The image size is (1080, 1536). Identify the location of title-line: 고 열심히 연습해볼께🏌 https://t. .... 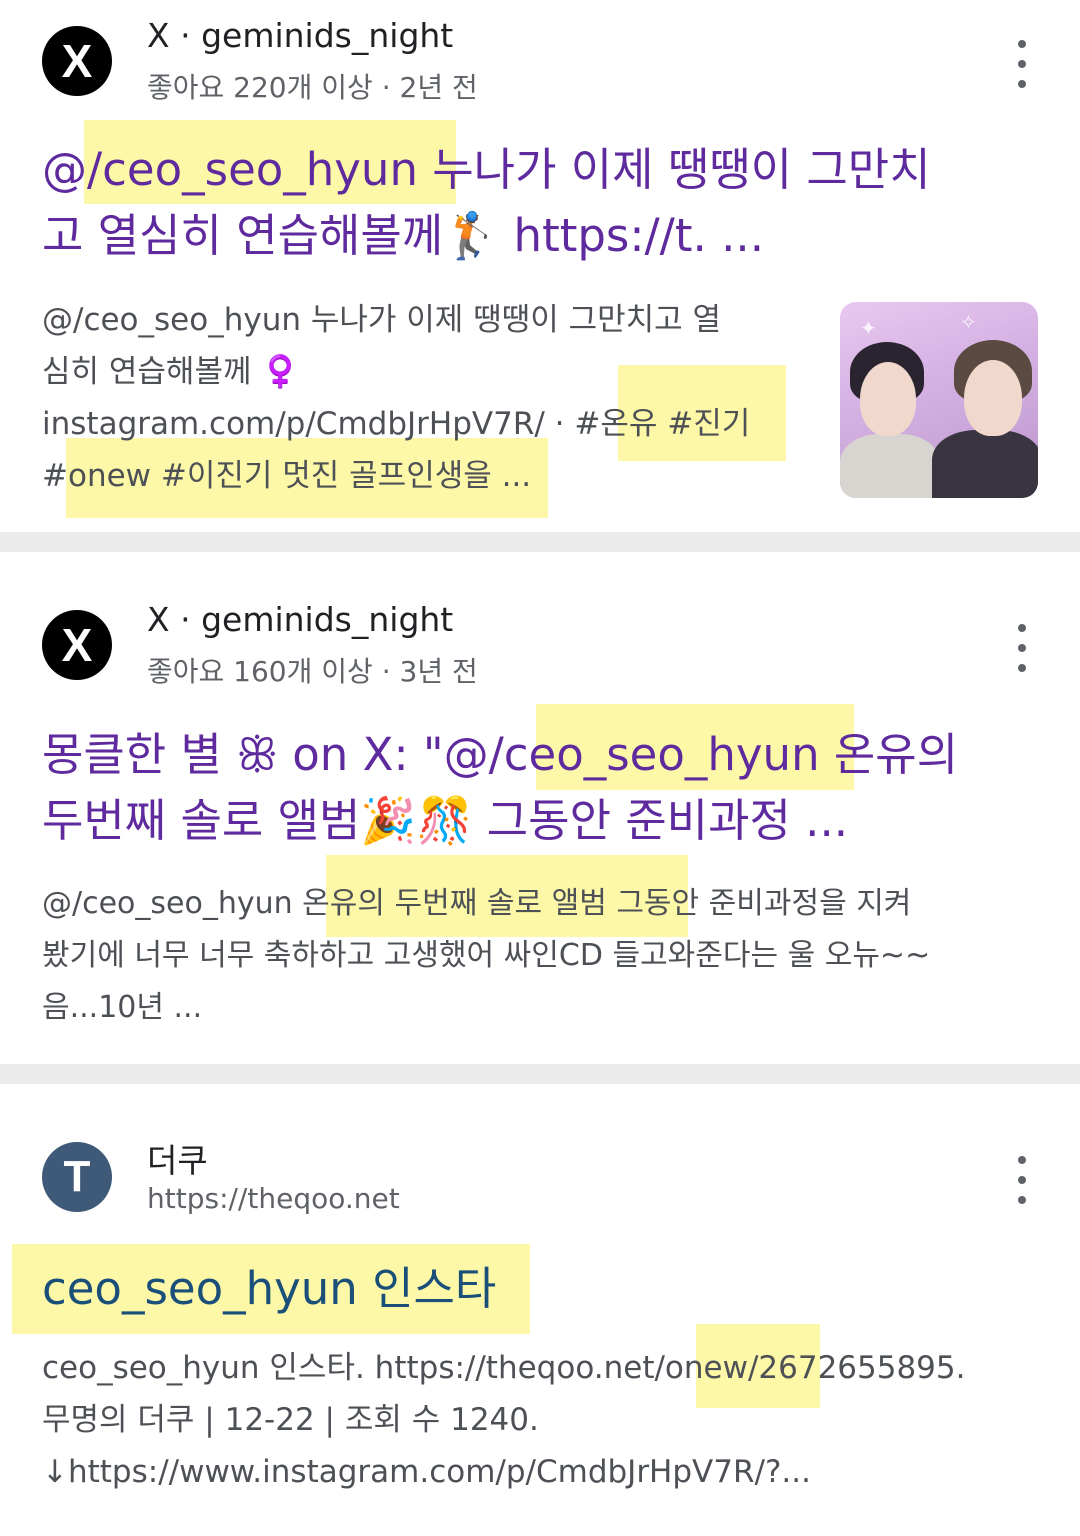
(403, 235).